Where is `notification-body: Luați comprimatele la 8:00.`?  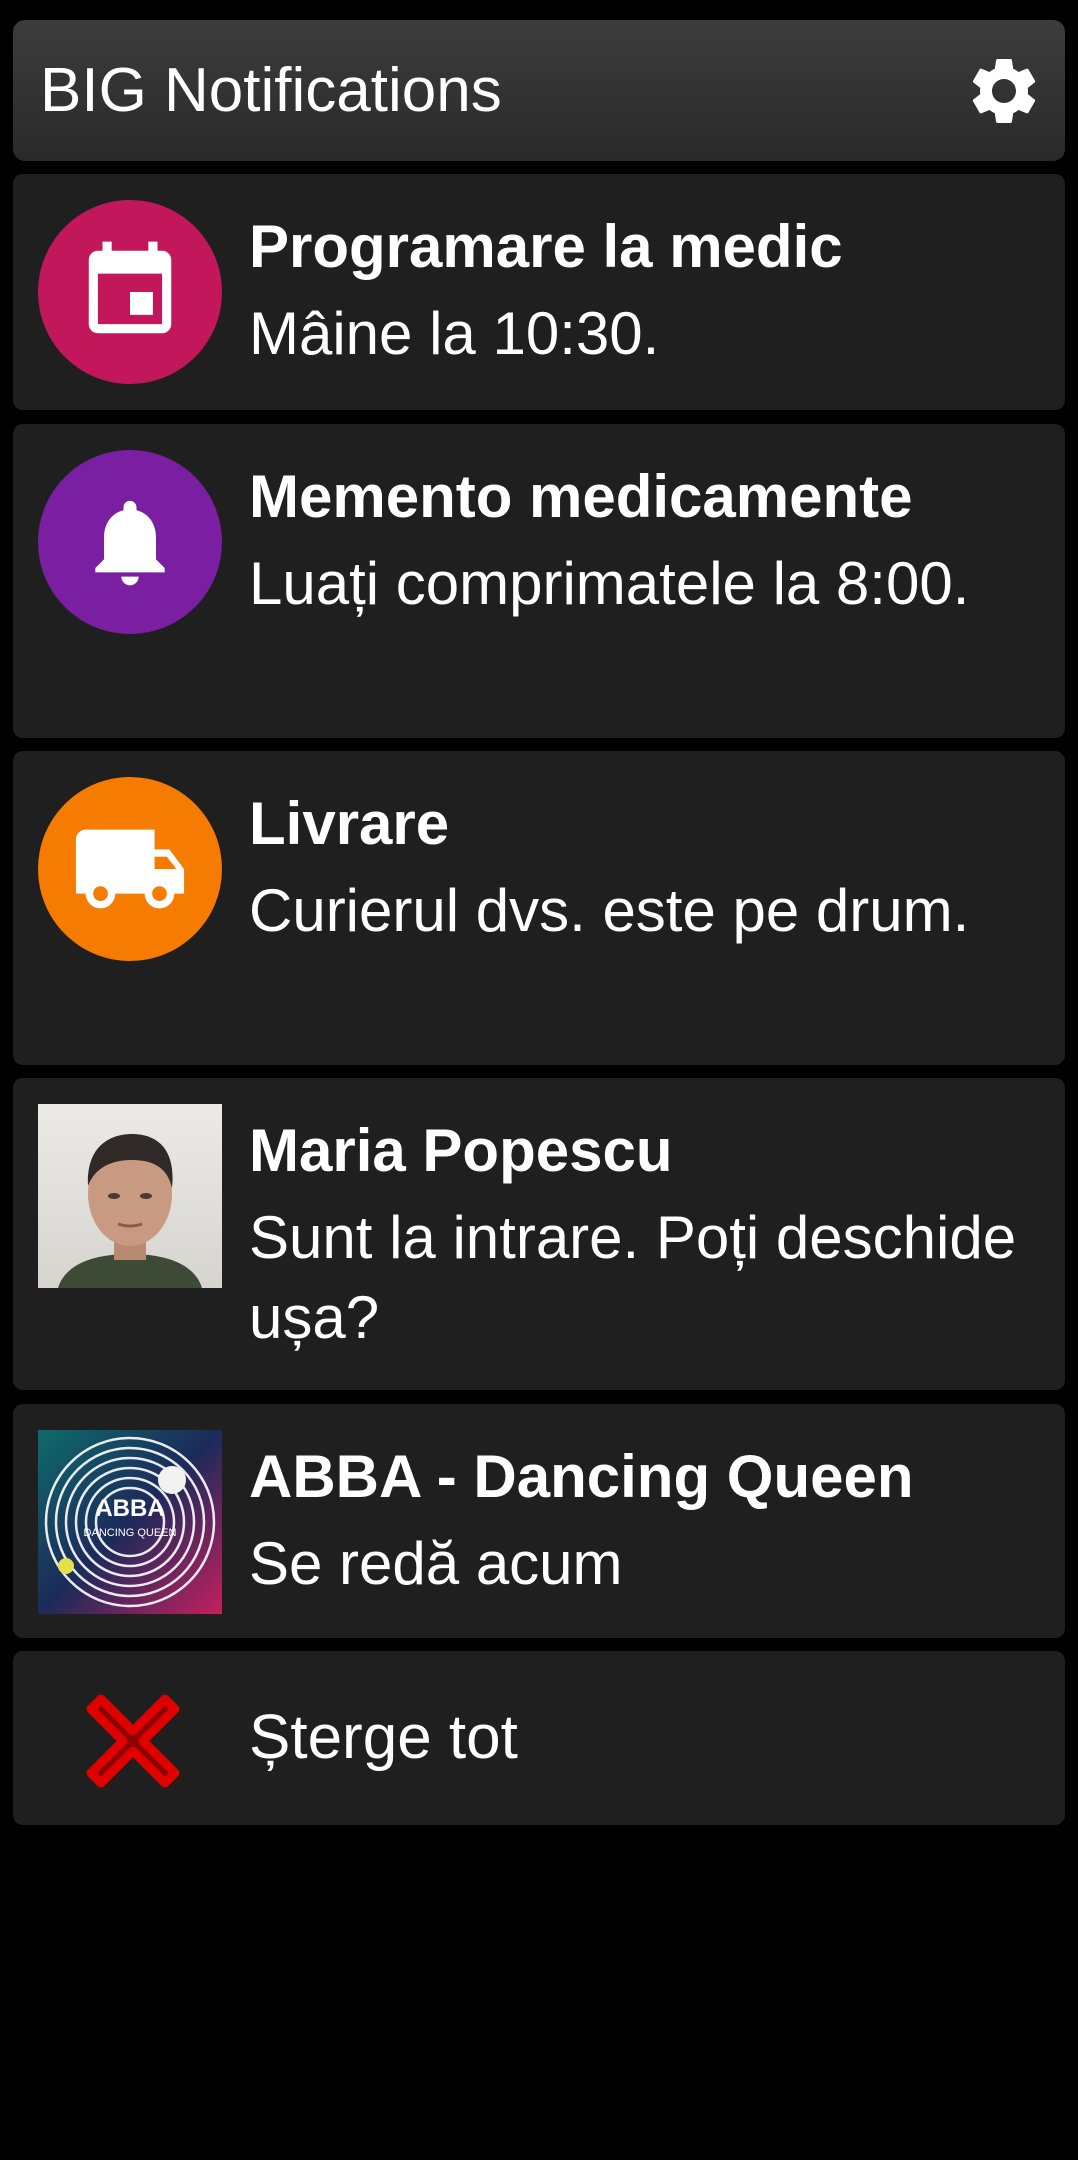
notification-body: Luați comprimatele la 8:00. is located at coordinates (609, 583).